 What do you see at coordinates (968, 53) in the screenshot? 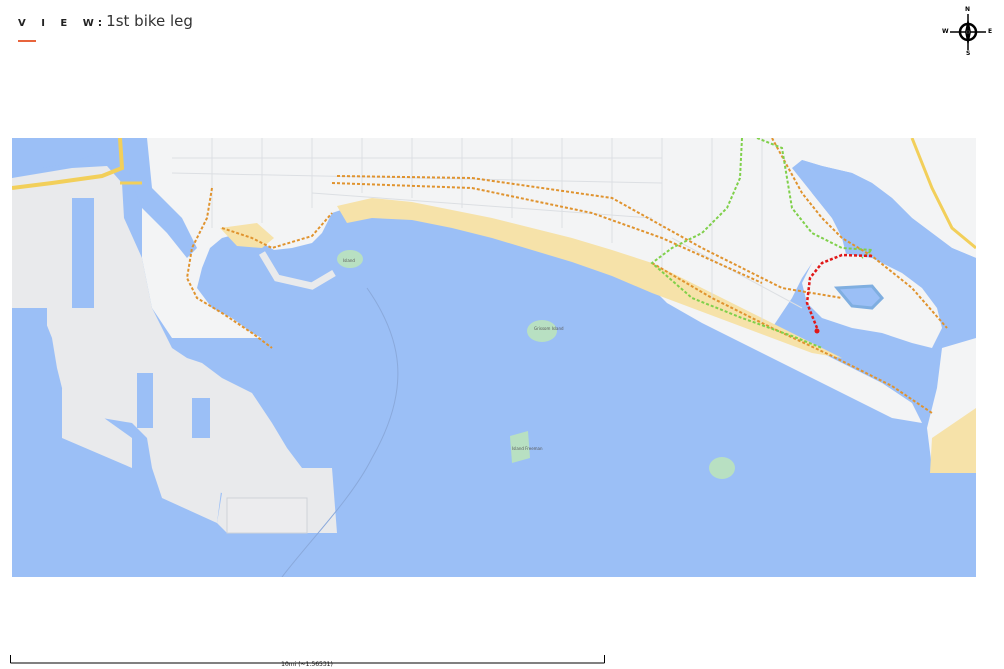
I see `compass-south: S` at bounding box center [968, 53].